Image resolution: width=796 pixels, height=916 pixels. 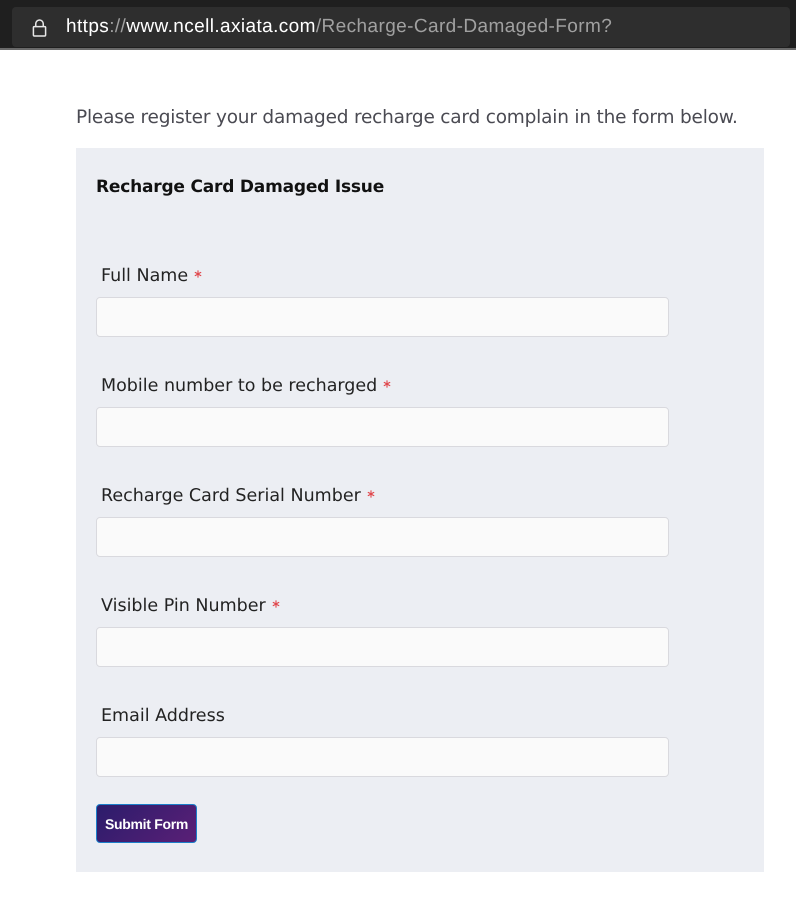 What do you see at coordinates (183, 606) in the screenshot?
I see `field-label: Visible Pin Number` at bounding box center [183, 606].